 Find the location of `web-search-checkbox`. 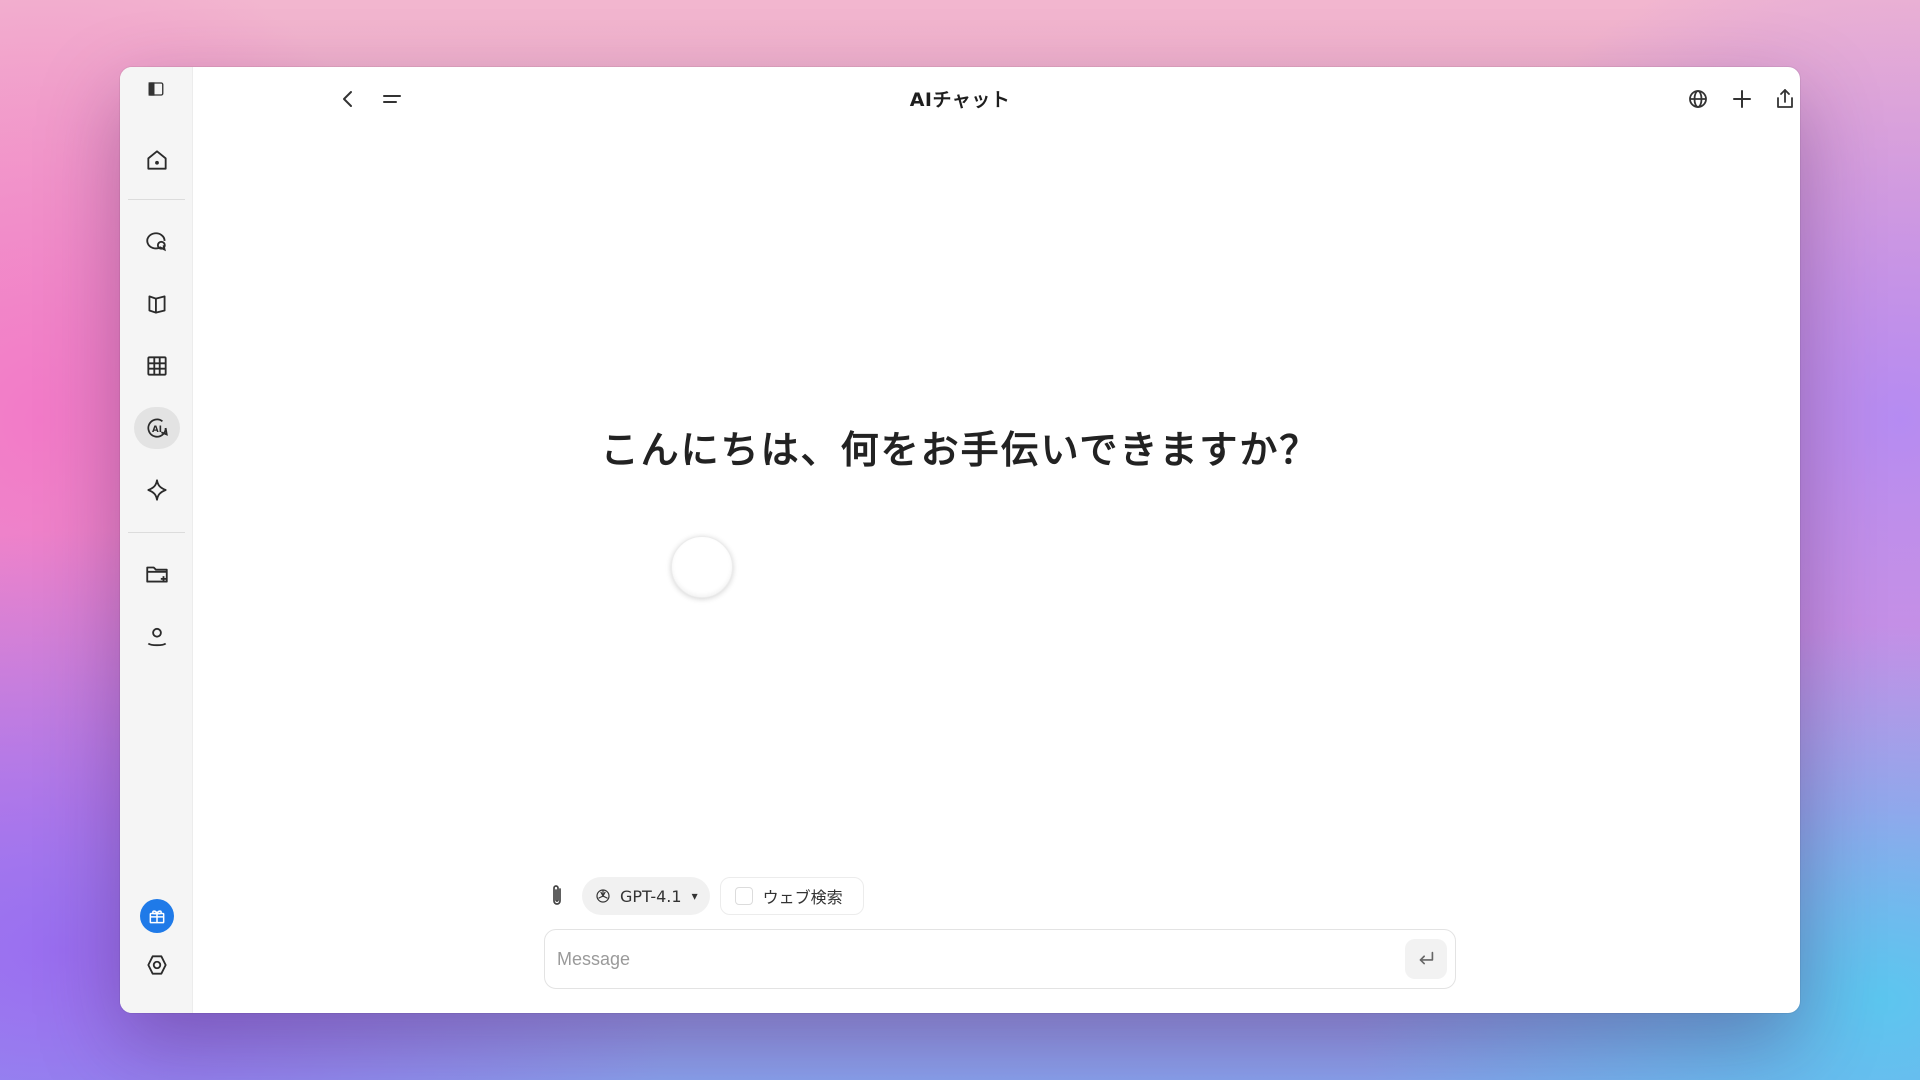

web-search-checkbox is located at coordinates (743, 896).